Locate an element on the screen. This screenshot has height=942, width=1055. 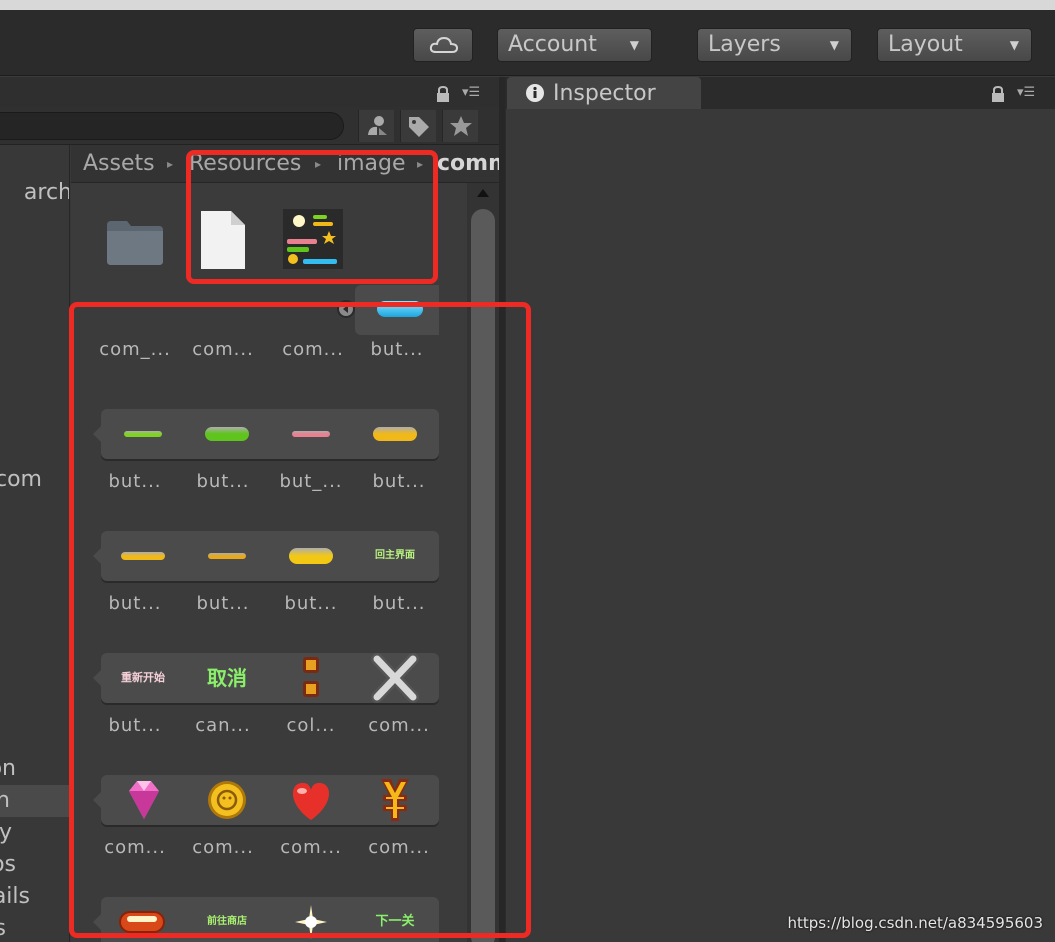
watermark: https://blog.csdn.net/a834595603 is located at coordinates (915, 923).